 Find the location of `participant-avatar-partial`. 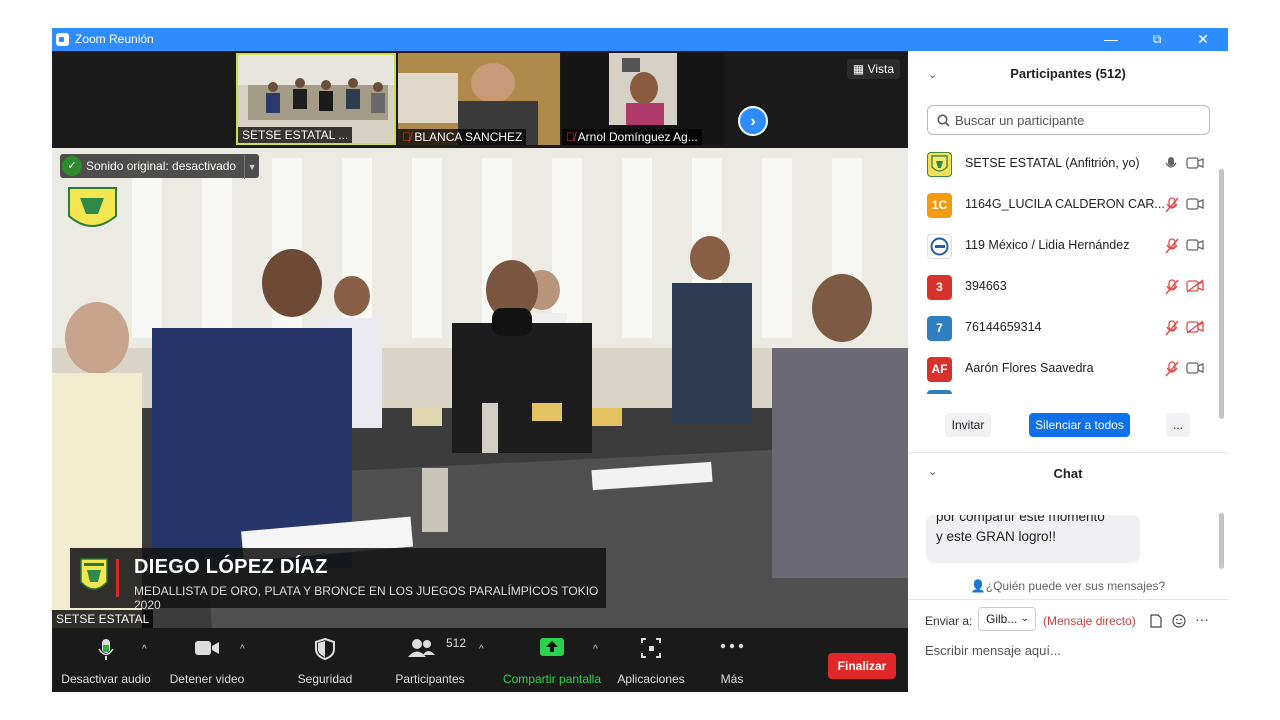

participant-avatar-partial is located at coordinates (939, 392).